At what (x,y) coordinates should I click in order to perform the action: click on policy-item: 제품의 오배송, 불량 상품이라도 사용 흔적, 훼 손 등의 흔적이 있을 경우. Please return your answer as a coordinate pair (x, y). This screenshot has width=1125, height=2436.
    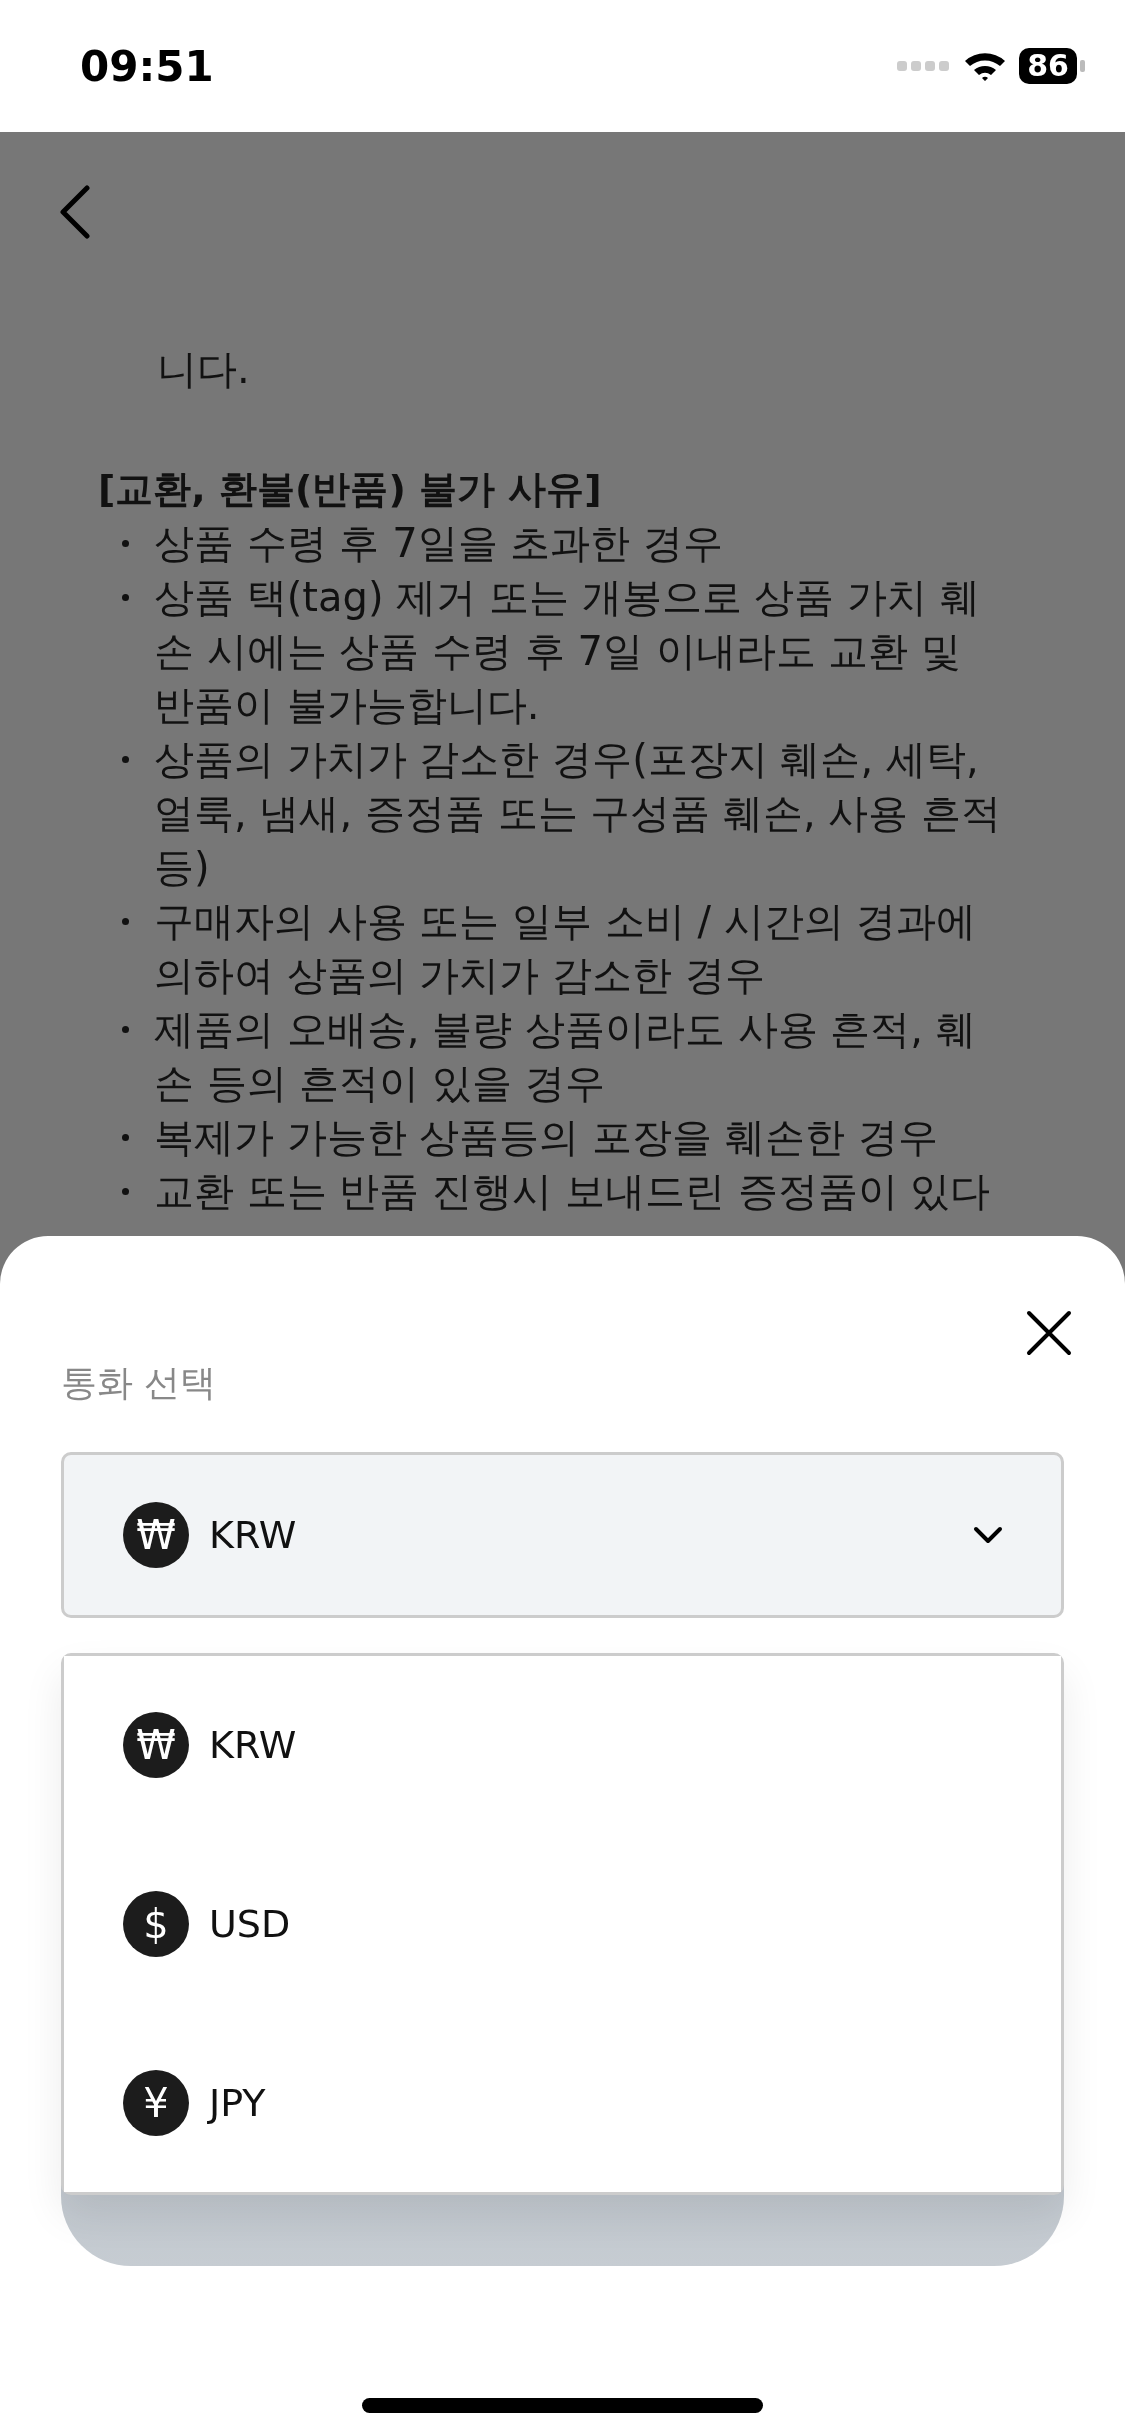
    Looking at the image, I should click on (565, 1056).